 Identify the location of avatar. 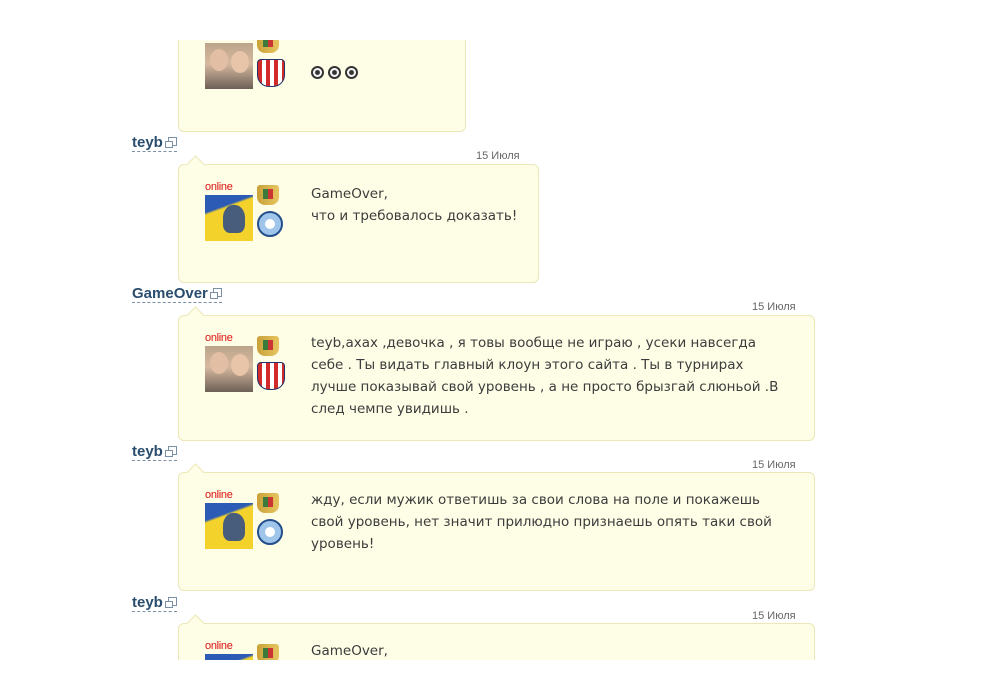
(245, 67).